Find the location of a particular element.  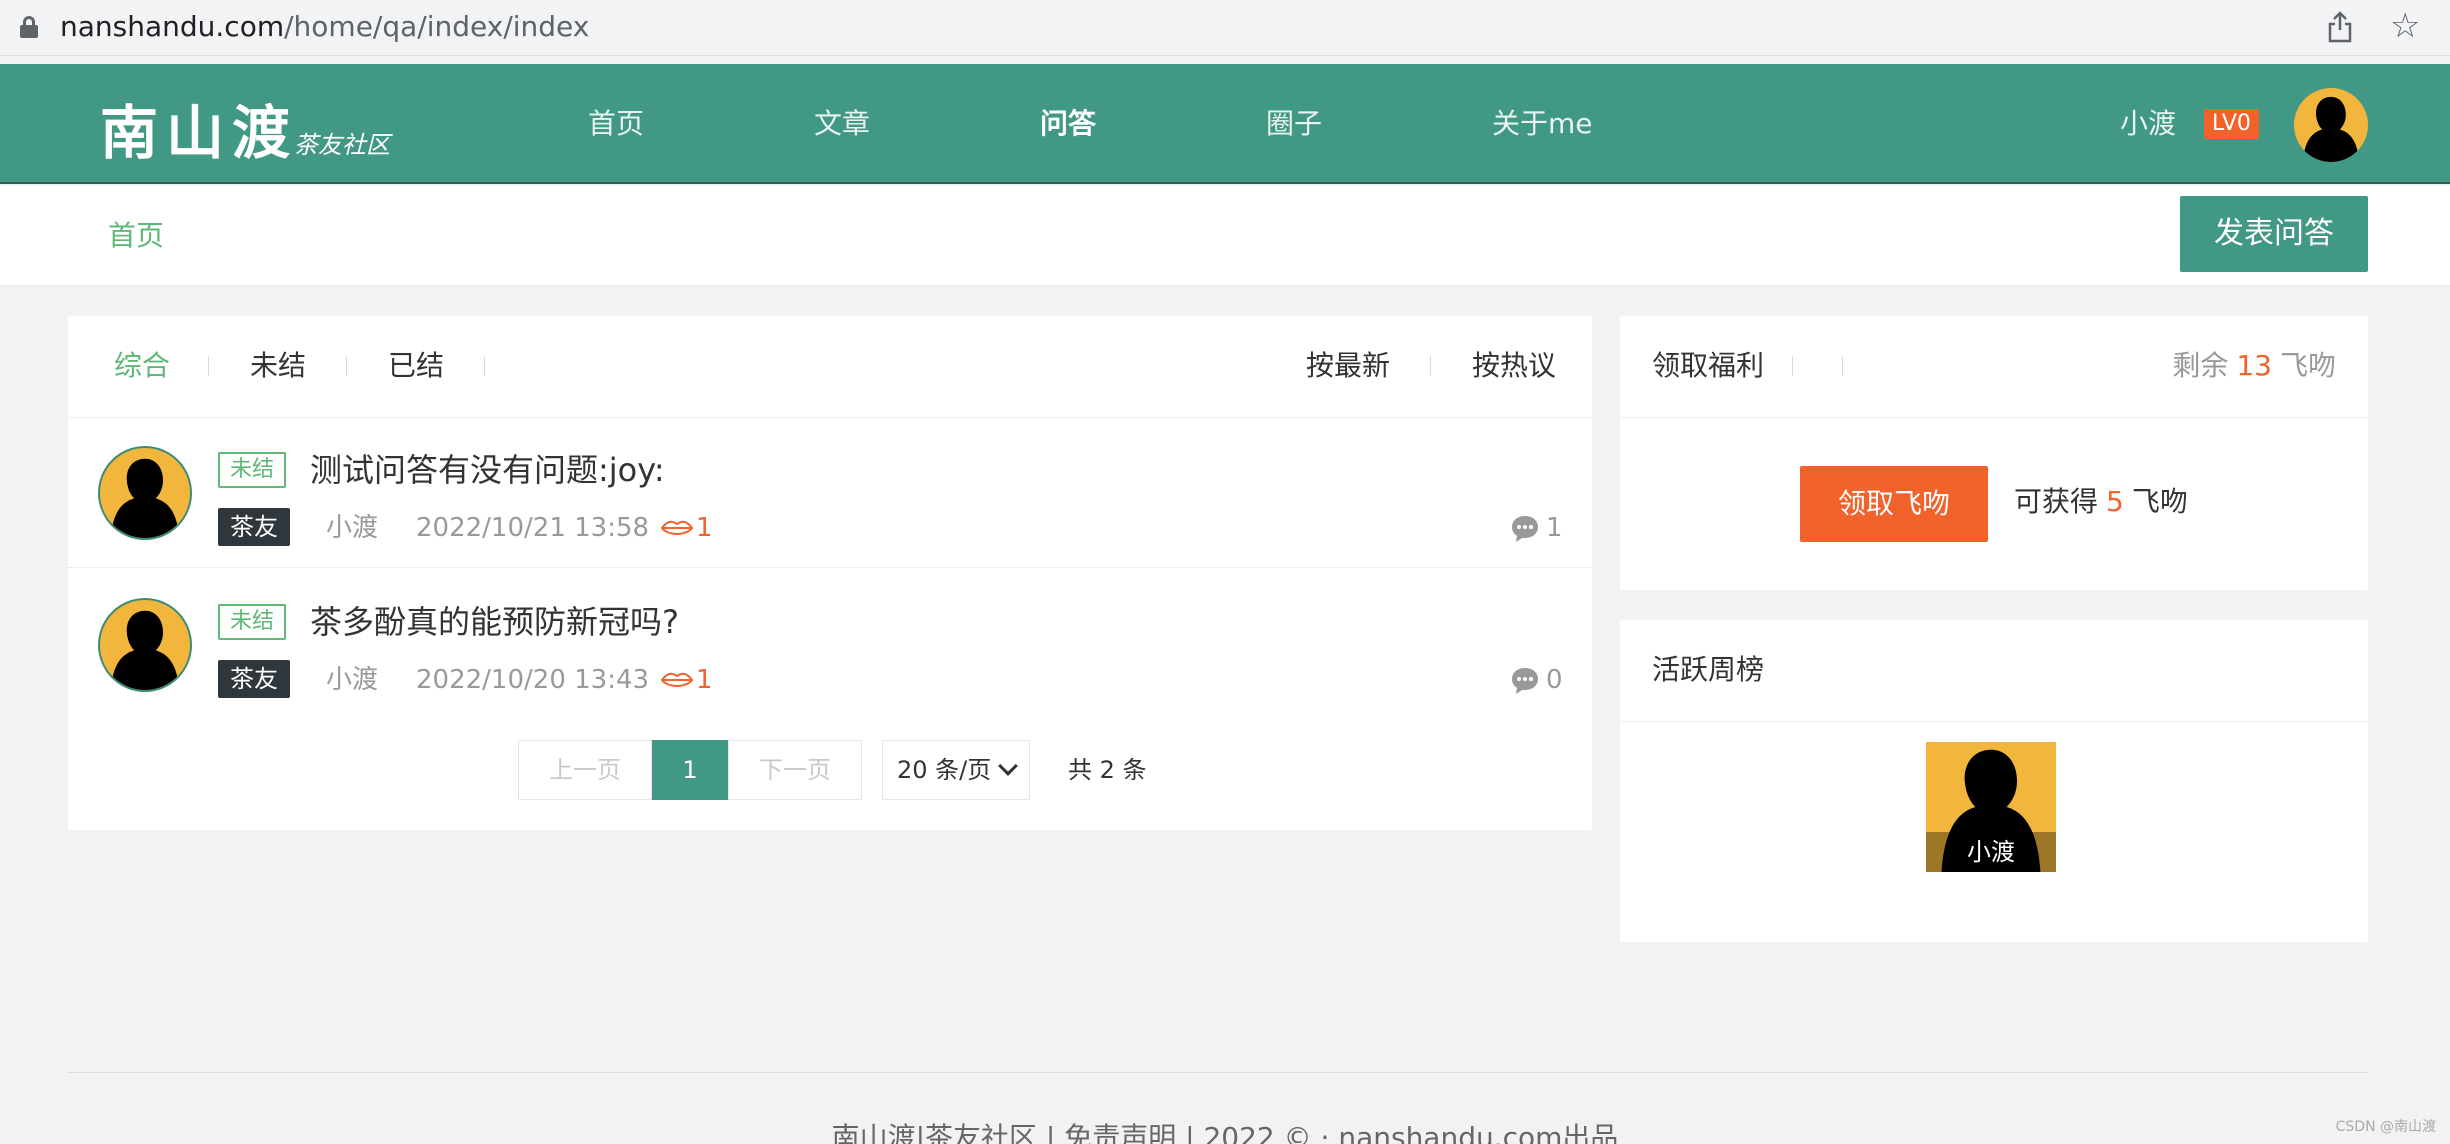

nav-circles: 圈子 is located at coordinates (1294, 124).